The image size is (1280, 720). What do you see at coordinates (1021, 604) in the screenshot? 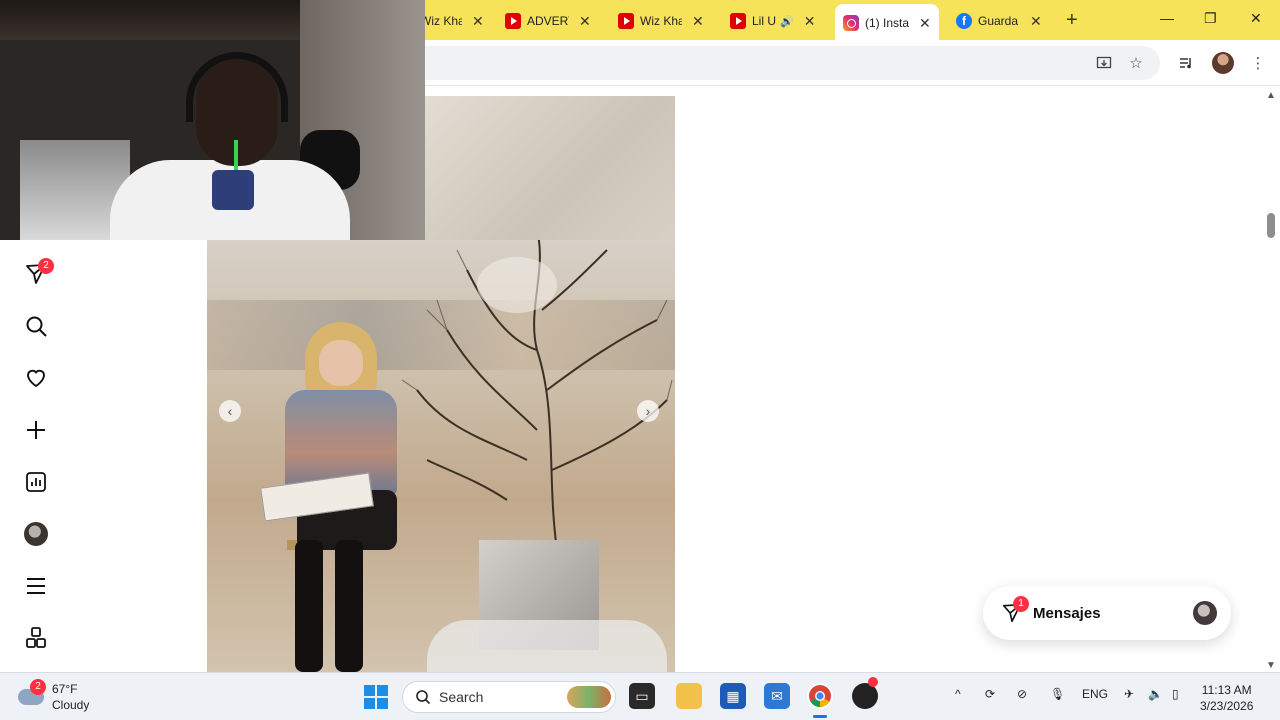
I see `messages-pill-badge: 1` at bounding box center [1021, 604].